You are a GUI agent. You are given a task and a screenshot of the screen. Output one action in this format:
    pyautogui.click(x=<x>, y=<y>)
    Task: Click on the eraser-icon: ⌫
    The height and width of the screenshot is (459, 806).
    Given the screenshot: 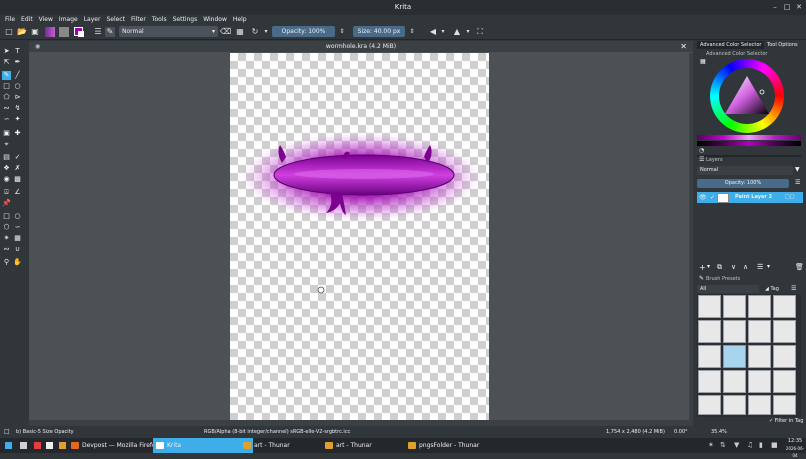 What is the action you would take?
    pyautogui.click(x=225, y=32)
    